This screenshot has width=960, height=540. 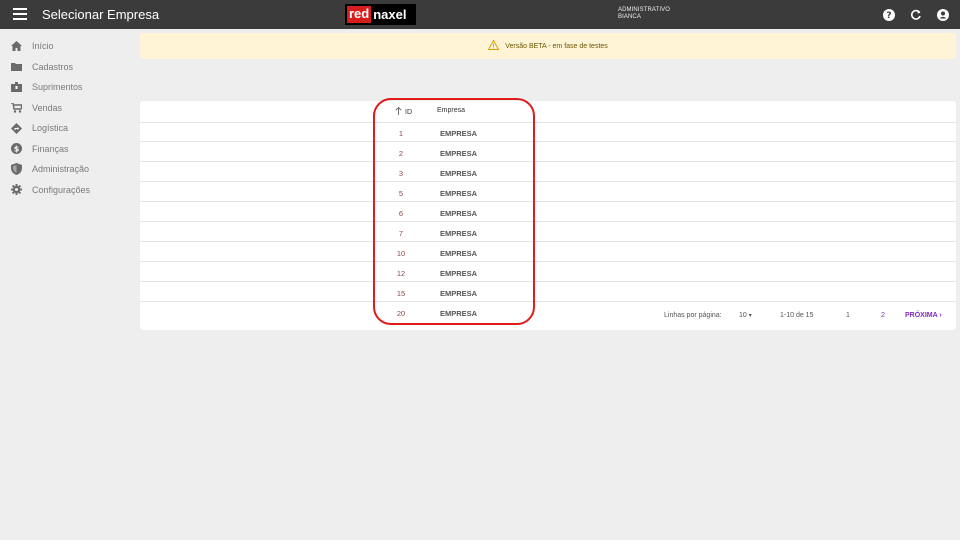 What do you see at coordinates (548, 112) in the screenshot?
I see `table-header: ID Empresa` at bounding box center [548, 112].